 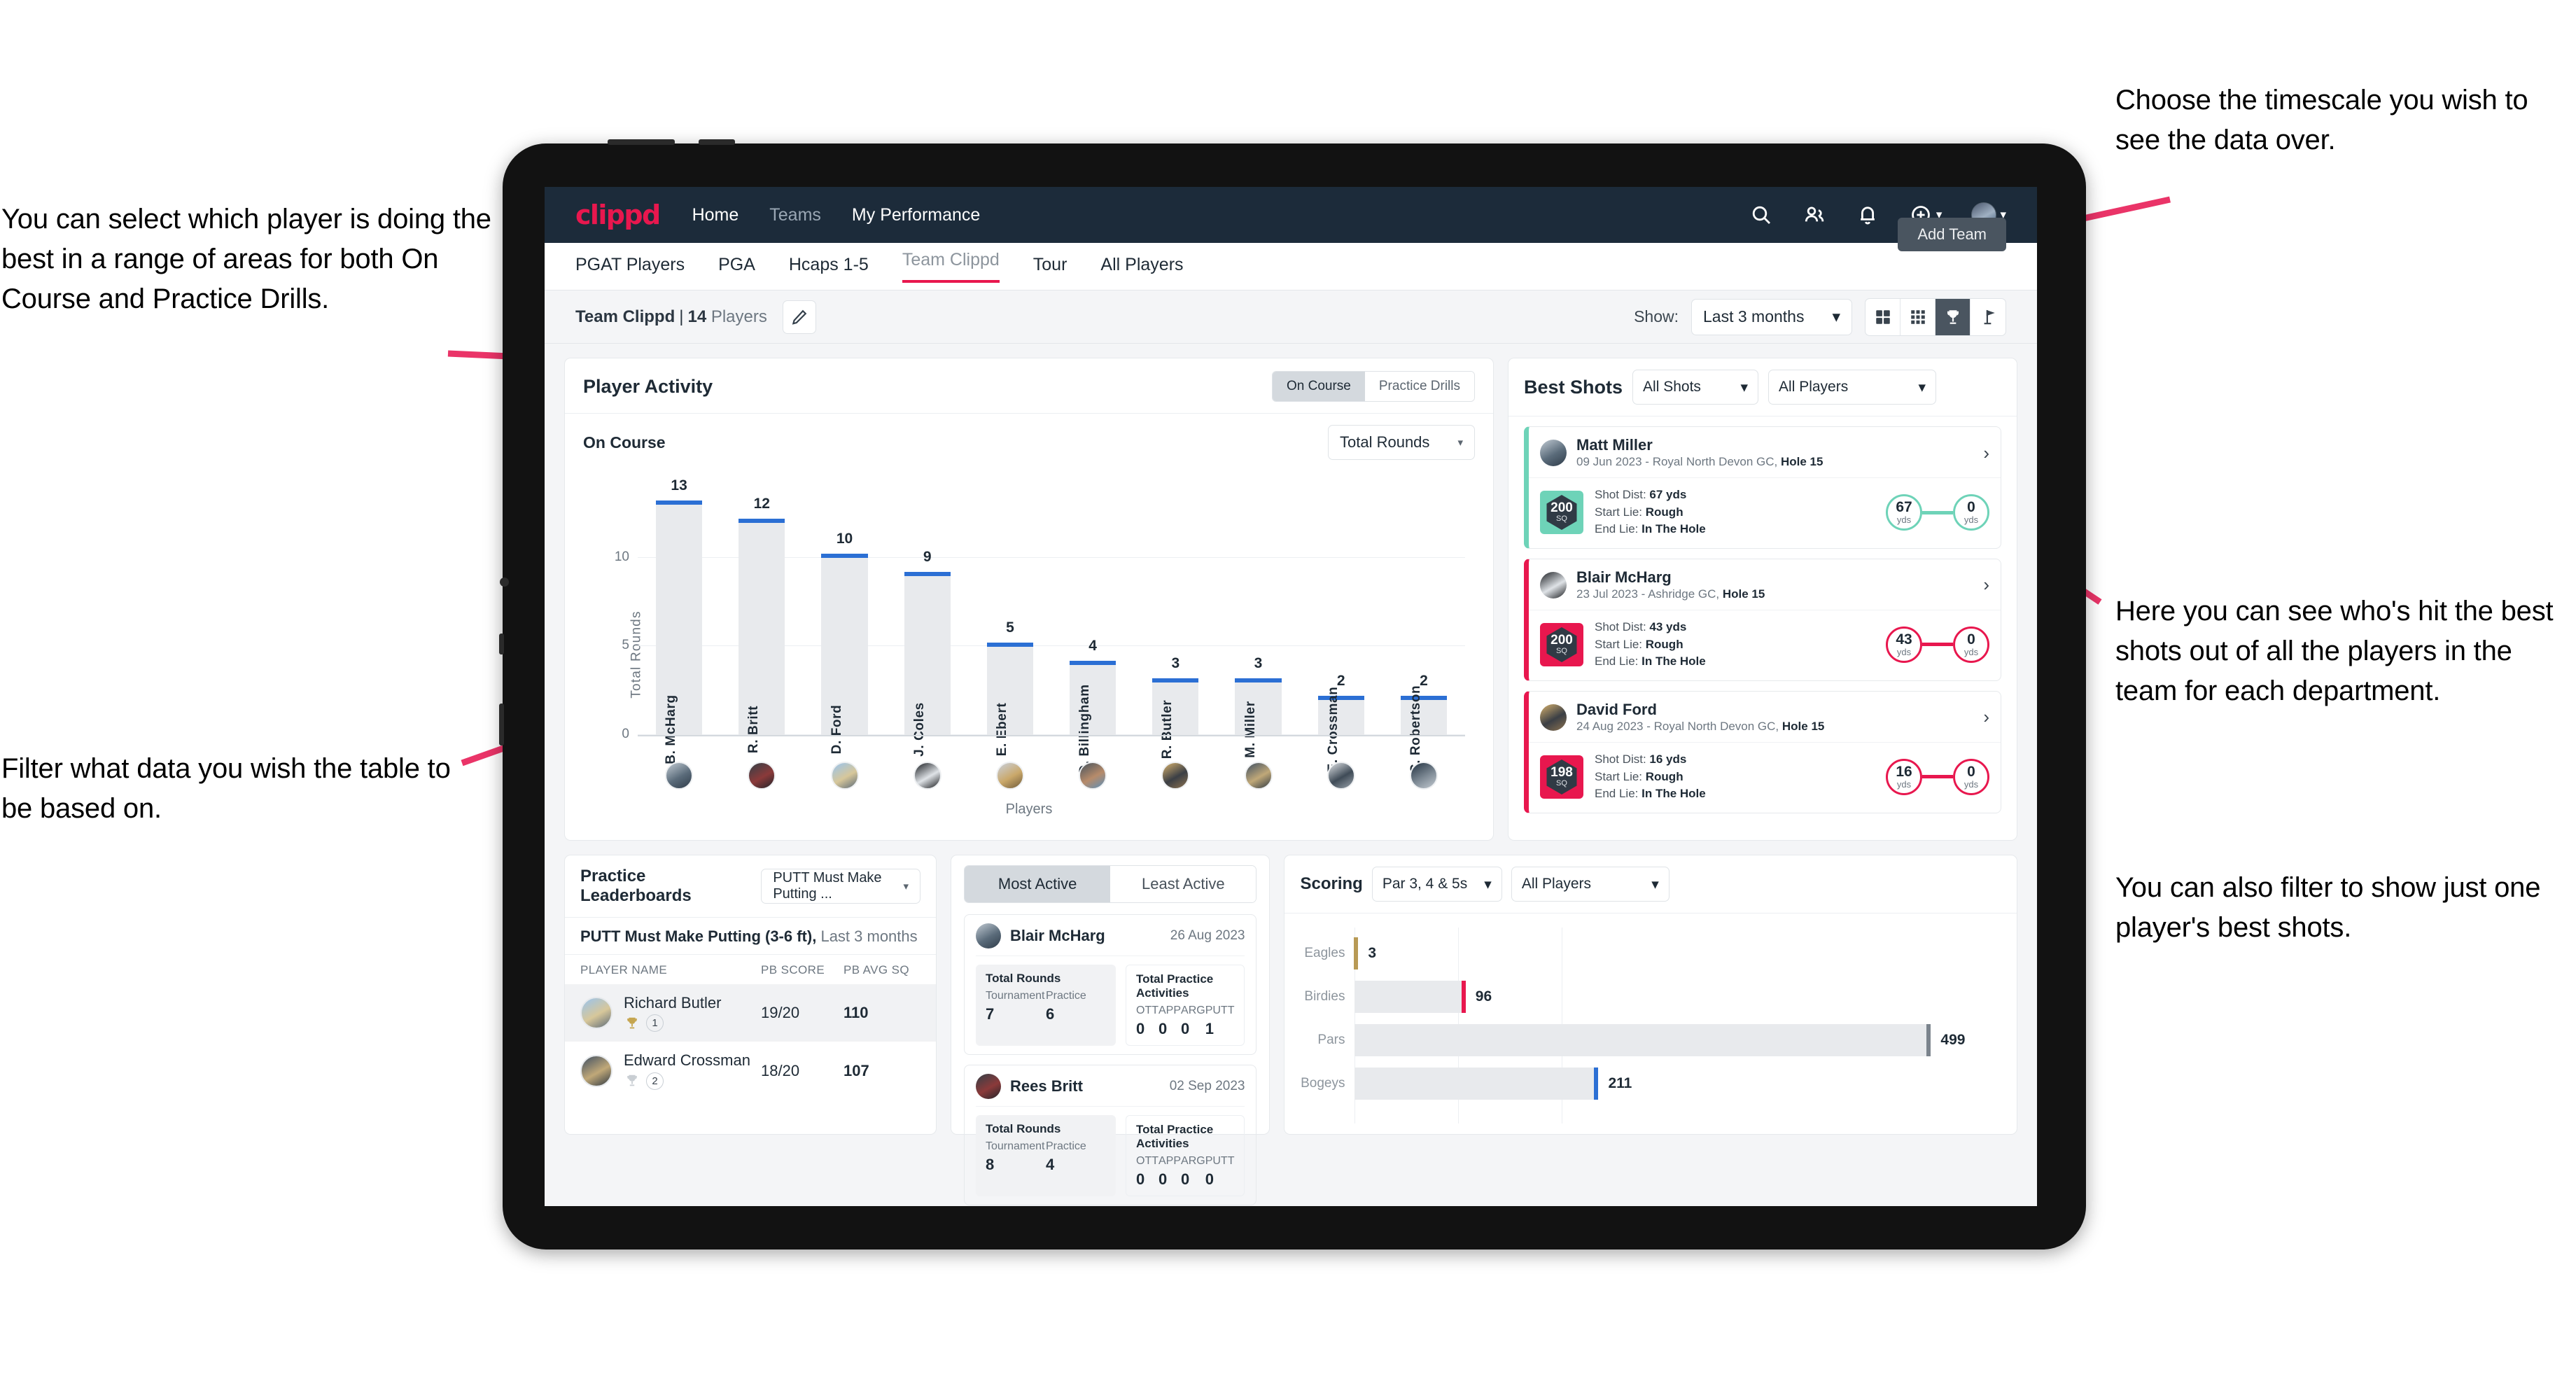 I want to click on scoring-row: Eagles 3, so click(x=1650, y=953).